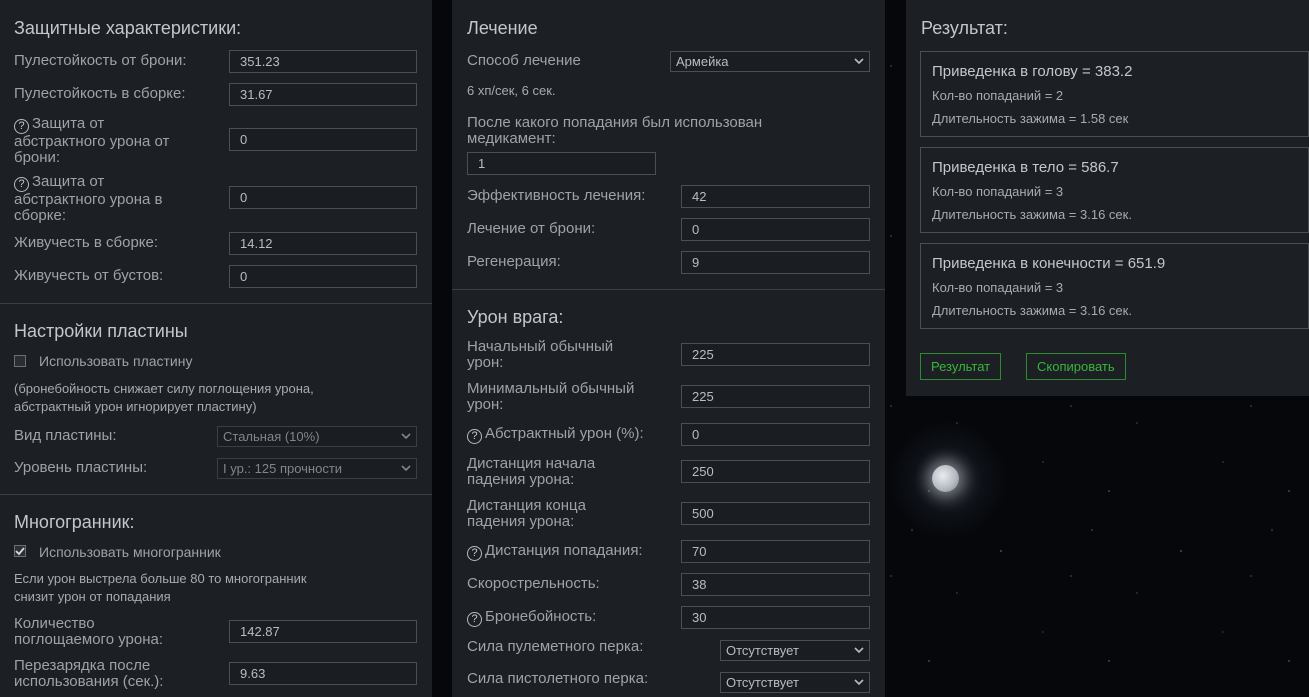 This screenshot has height=697, width=1309. I want to click on pen-input: 30, so click(775, 617).